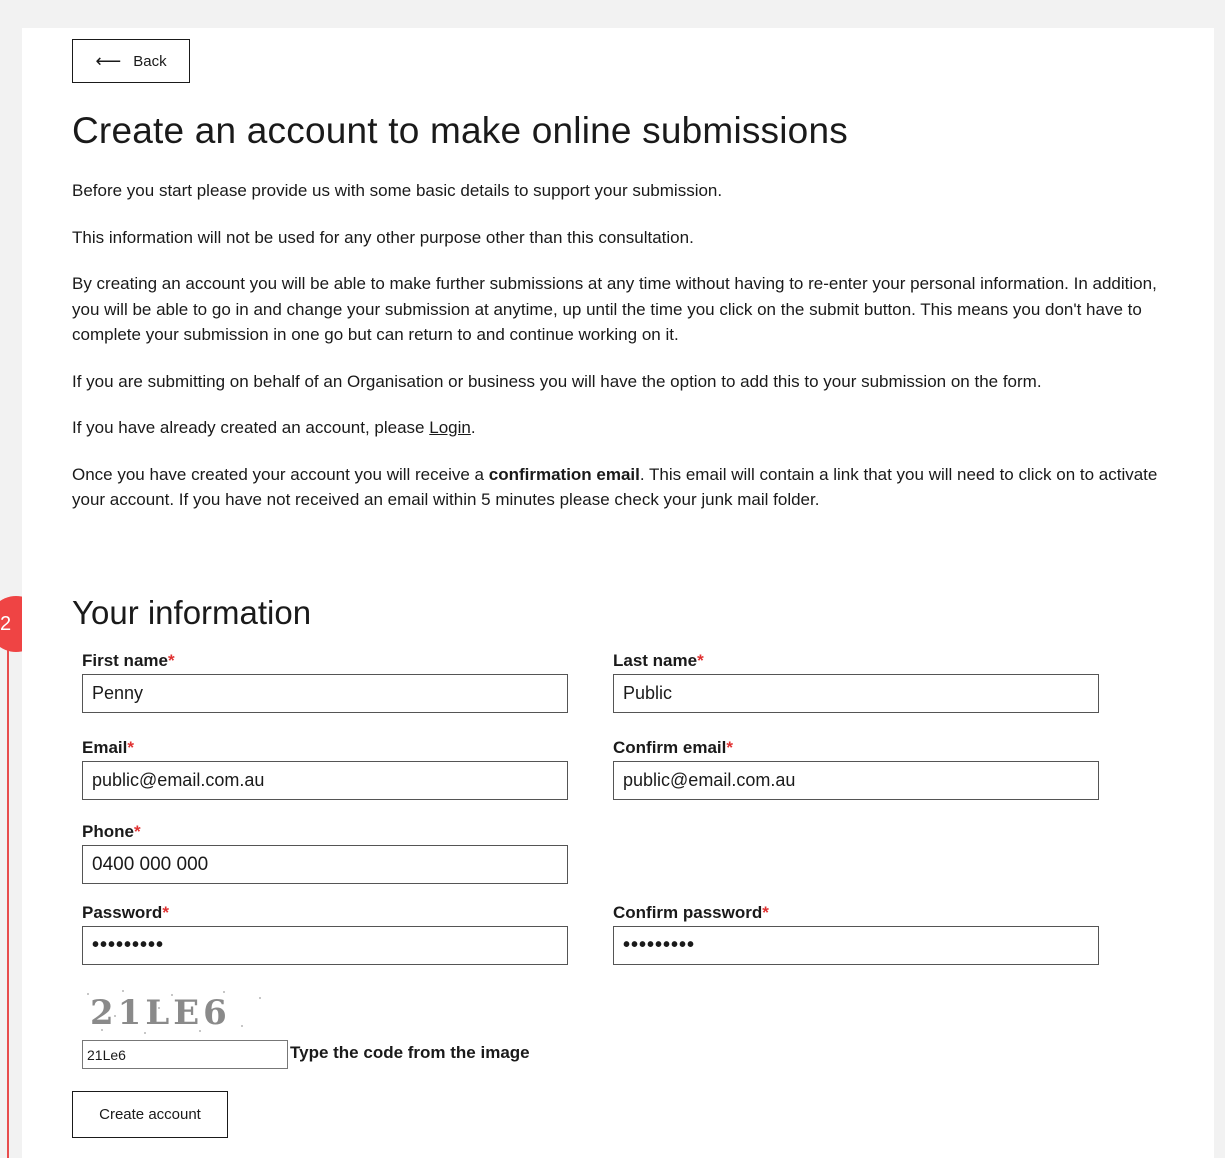 This screenshot has width=1225, height=1158. I want to click on confirm-email-input: public@email.com.au, so click(856, 780).